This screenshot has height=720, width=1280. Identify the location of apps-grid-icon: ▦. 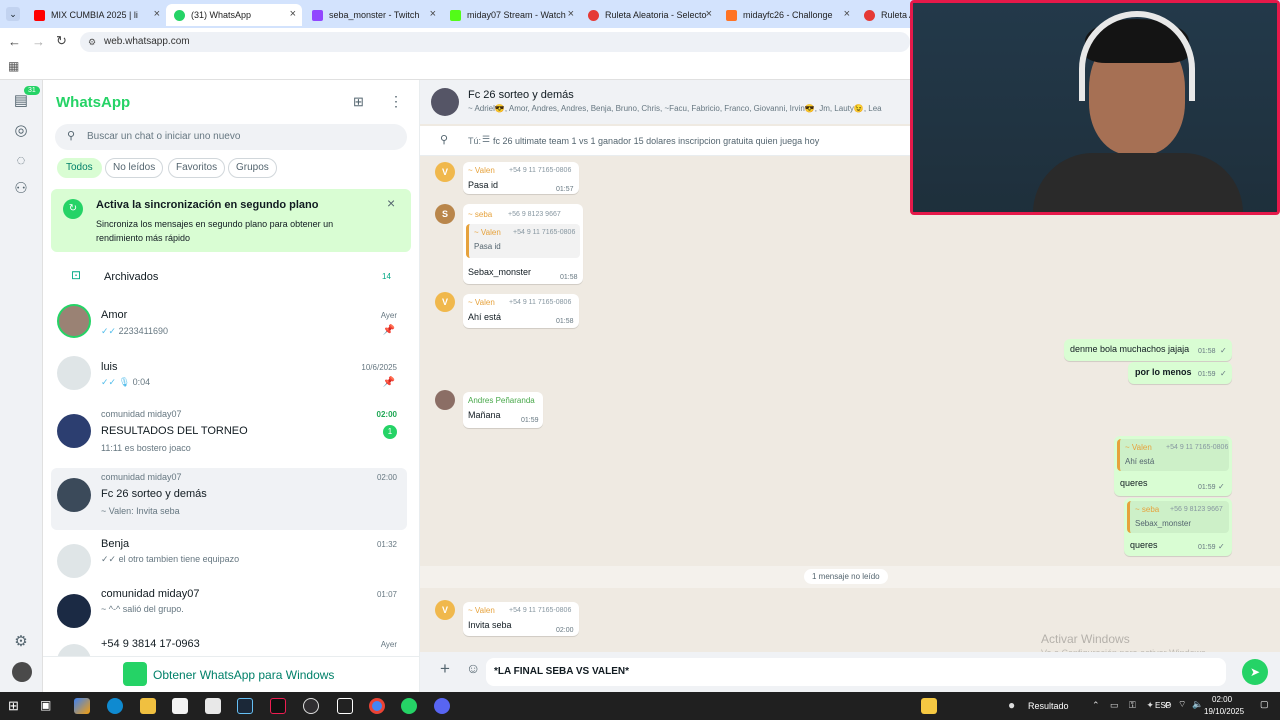
(13, 66).